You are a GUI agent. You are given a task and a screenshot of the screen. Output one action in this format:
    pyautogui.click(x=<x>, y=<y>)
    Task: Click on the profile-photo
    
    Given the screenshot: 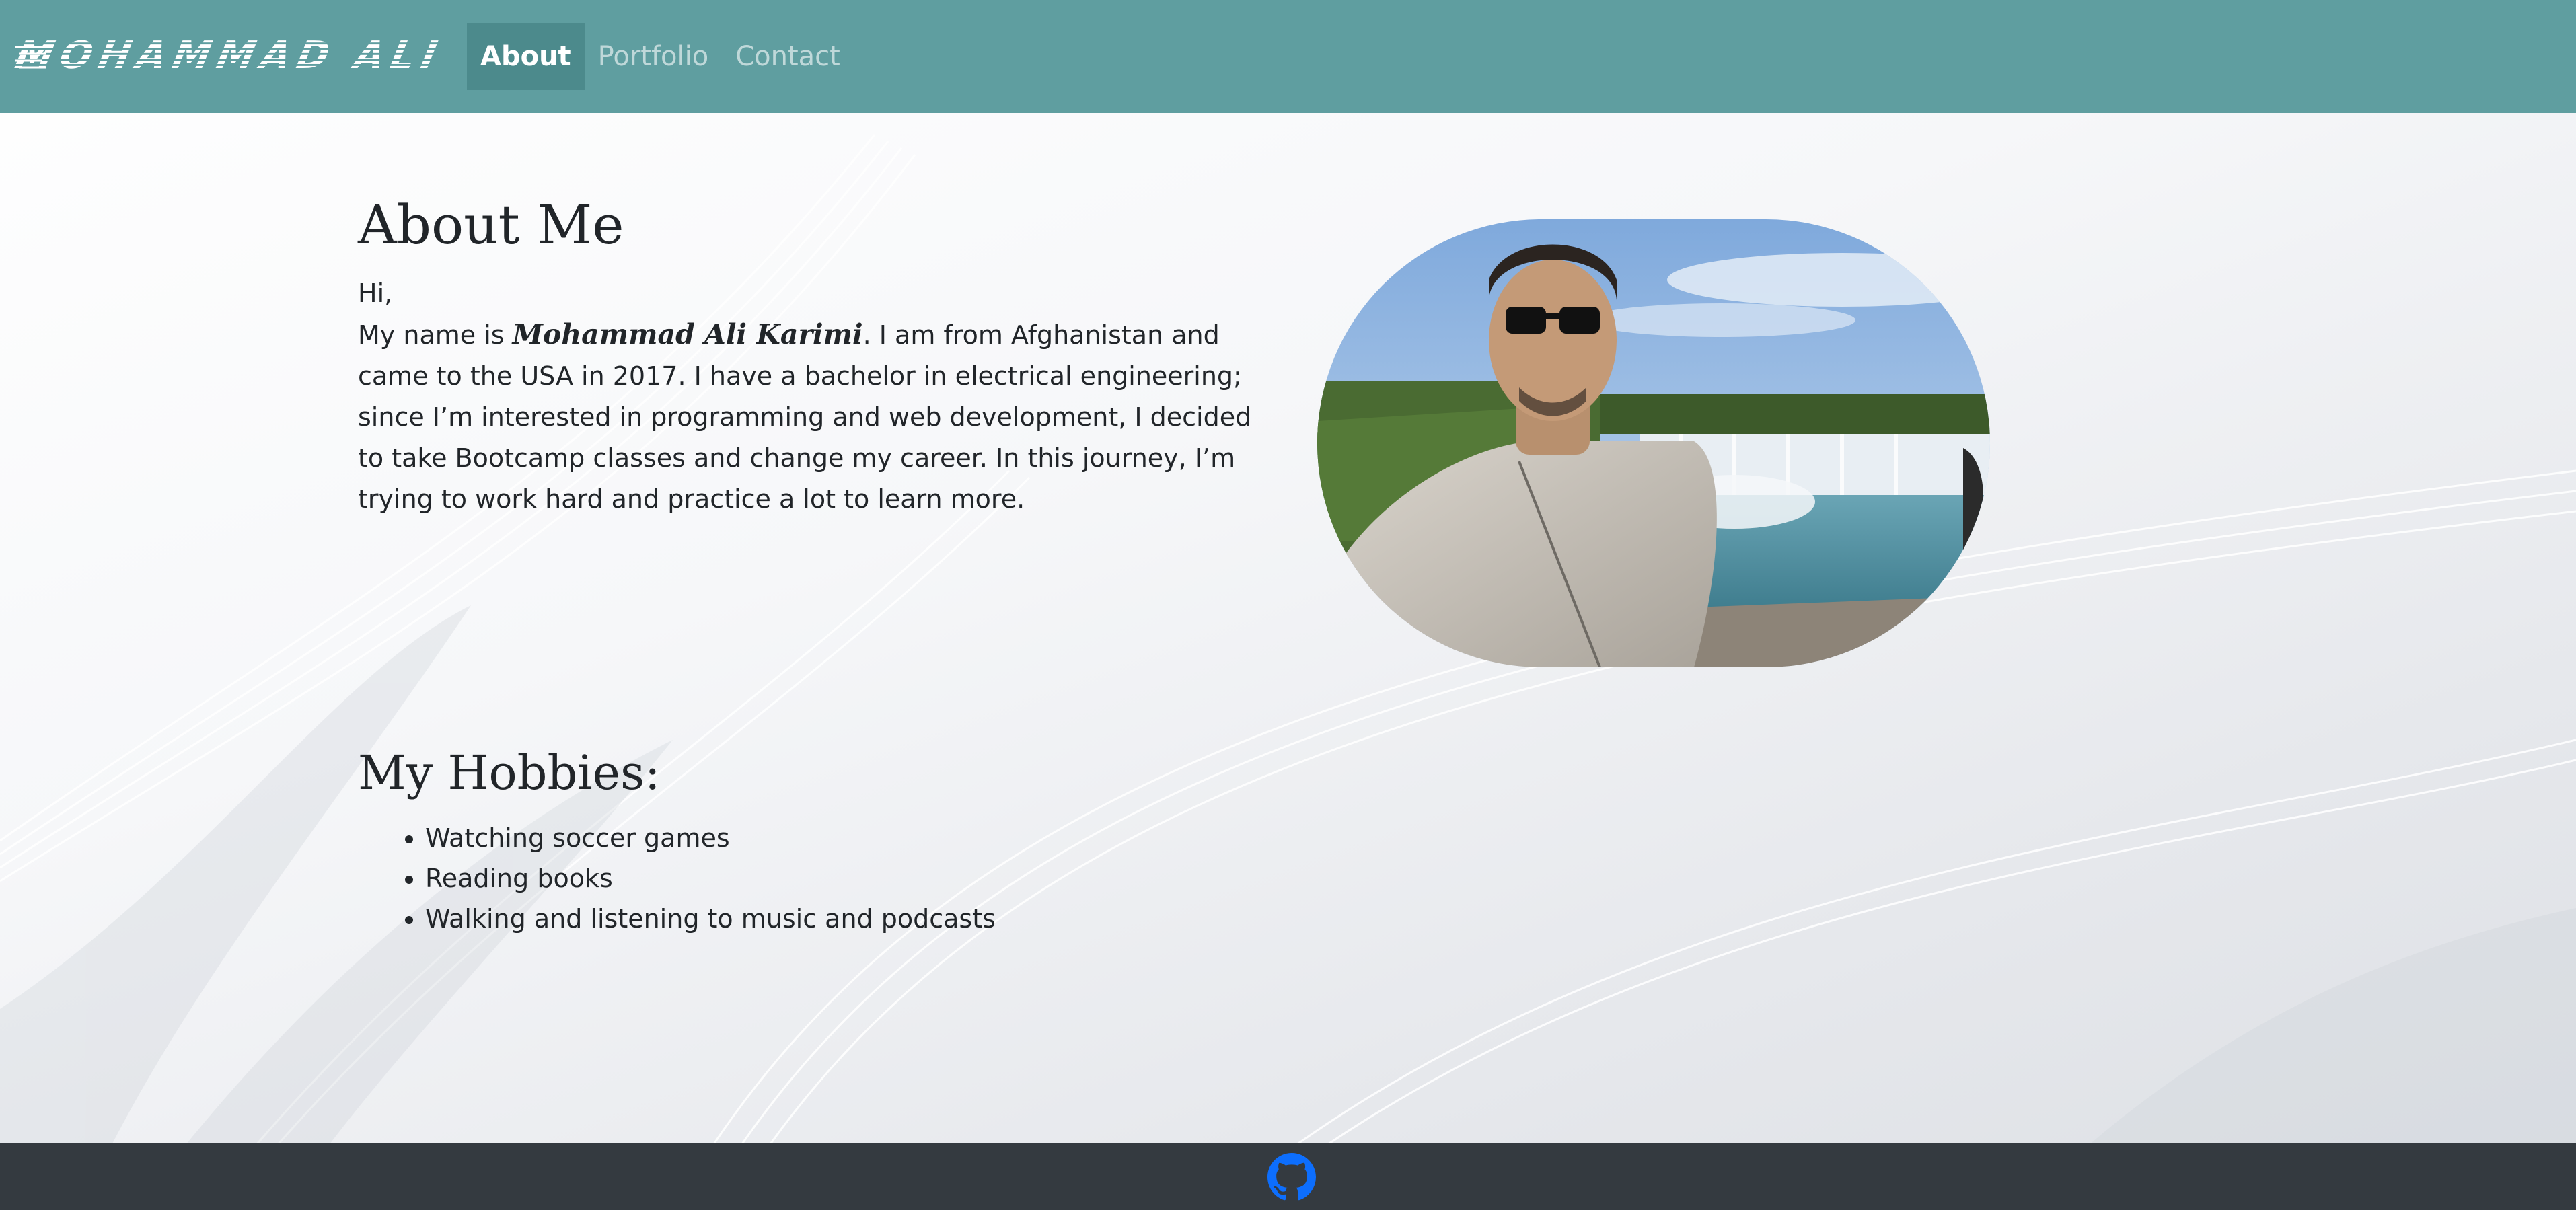 What is the action you would take?
    pyautogui.click(x=1653, y=443)
    